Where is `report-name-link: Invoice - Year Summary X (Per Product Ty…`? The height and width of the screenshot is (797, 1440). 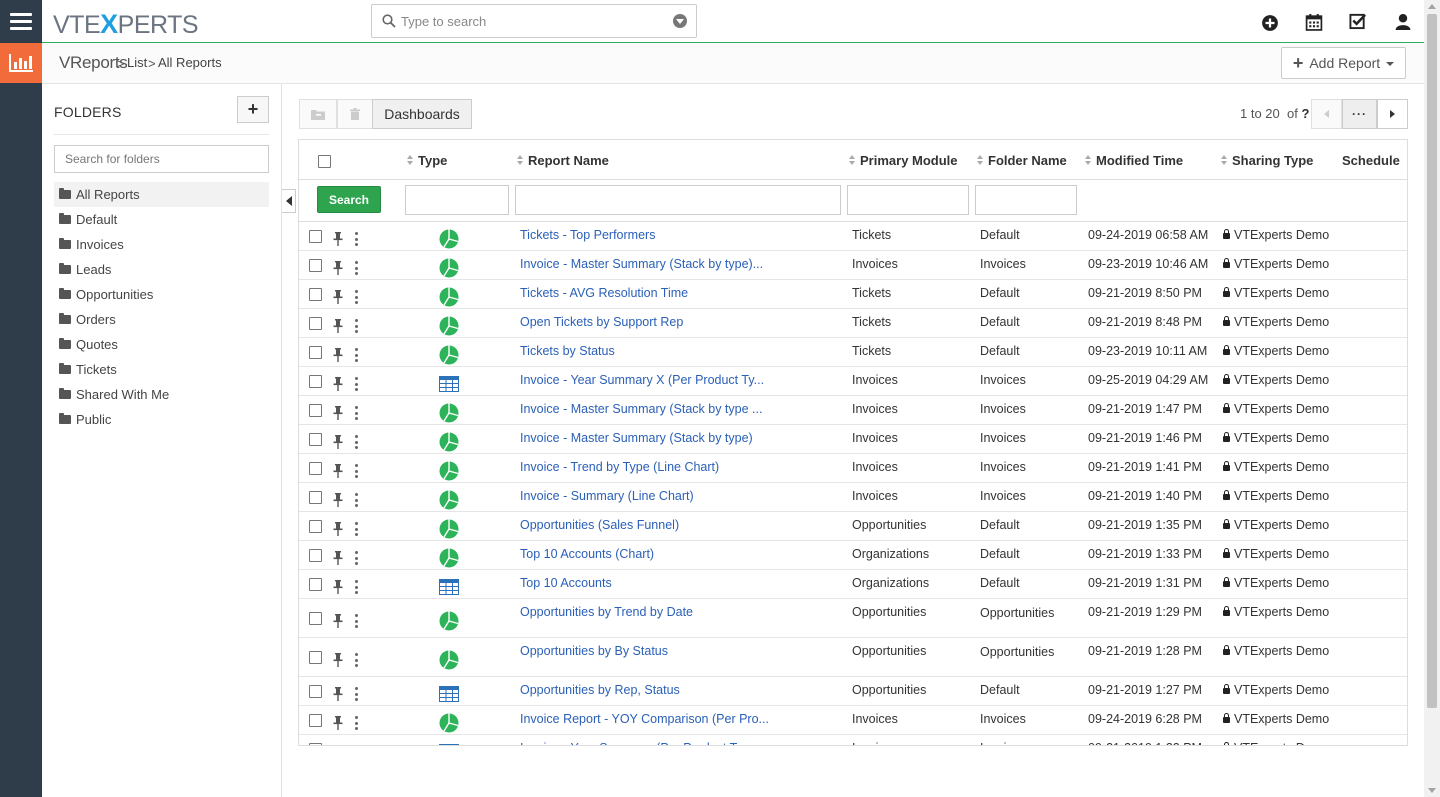
report-name-link: Invoice - Year Summary X (Per Product Ty… is located at coordinates (642, 380).